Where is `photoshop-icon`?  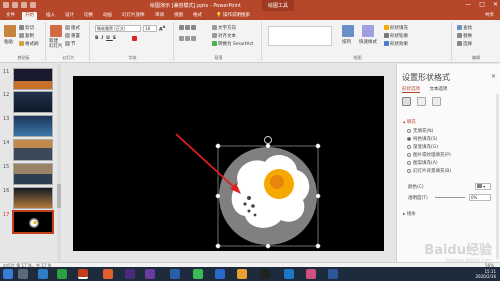
photoshop-icon is located at coordinates (289, 274).